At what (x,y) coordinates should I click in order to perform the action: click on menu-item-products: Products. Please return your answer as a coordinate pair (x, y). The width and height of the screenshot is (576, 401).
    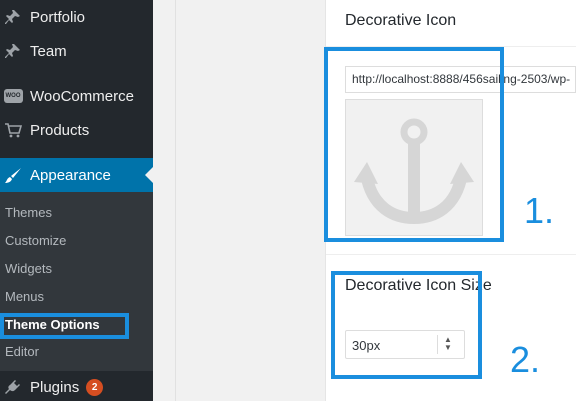
    Looking at the image, I should click on (76, 130).